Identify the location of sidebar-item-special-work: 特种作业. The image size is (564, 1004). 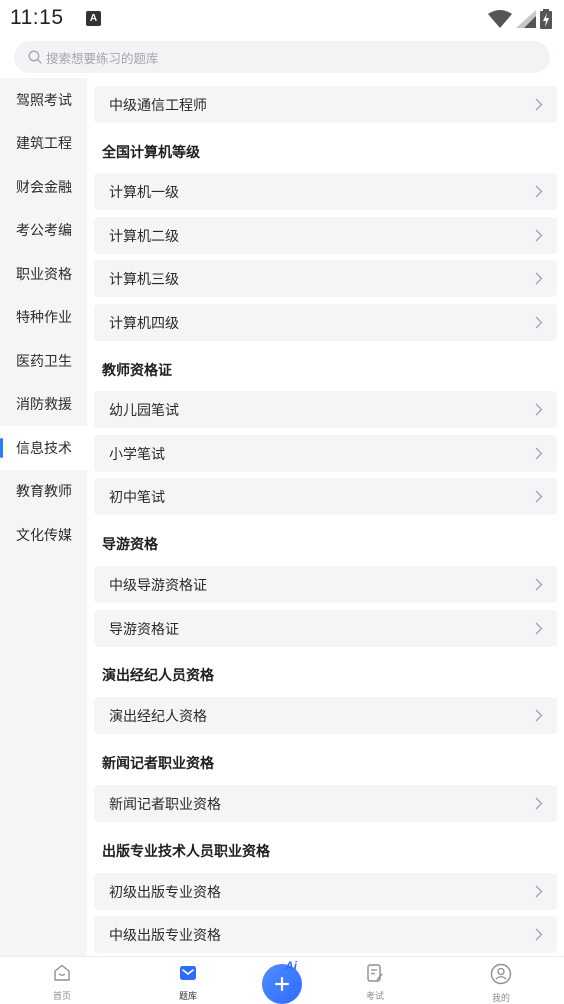
(43, 318).